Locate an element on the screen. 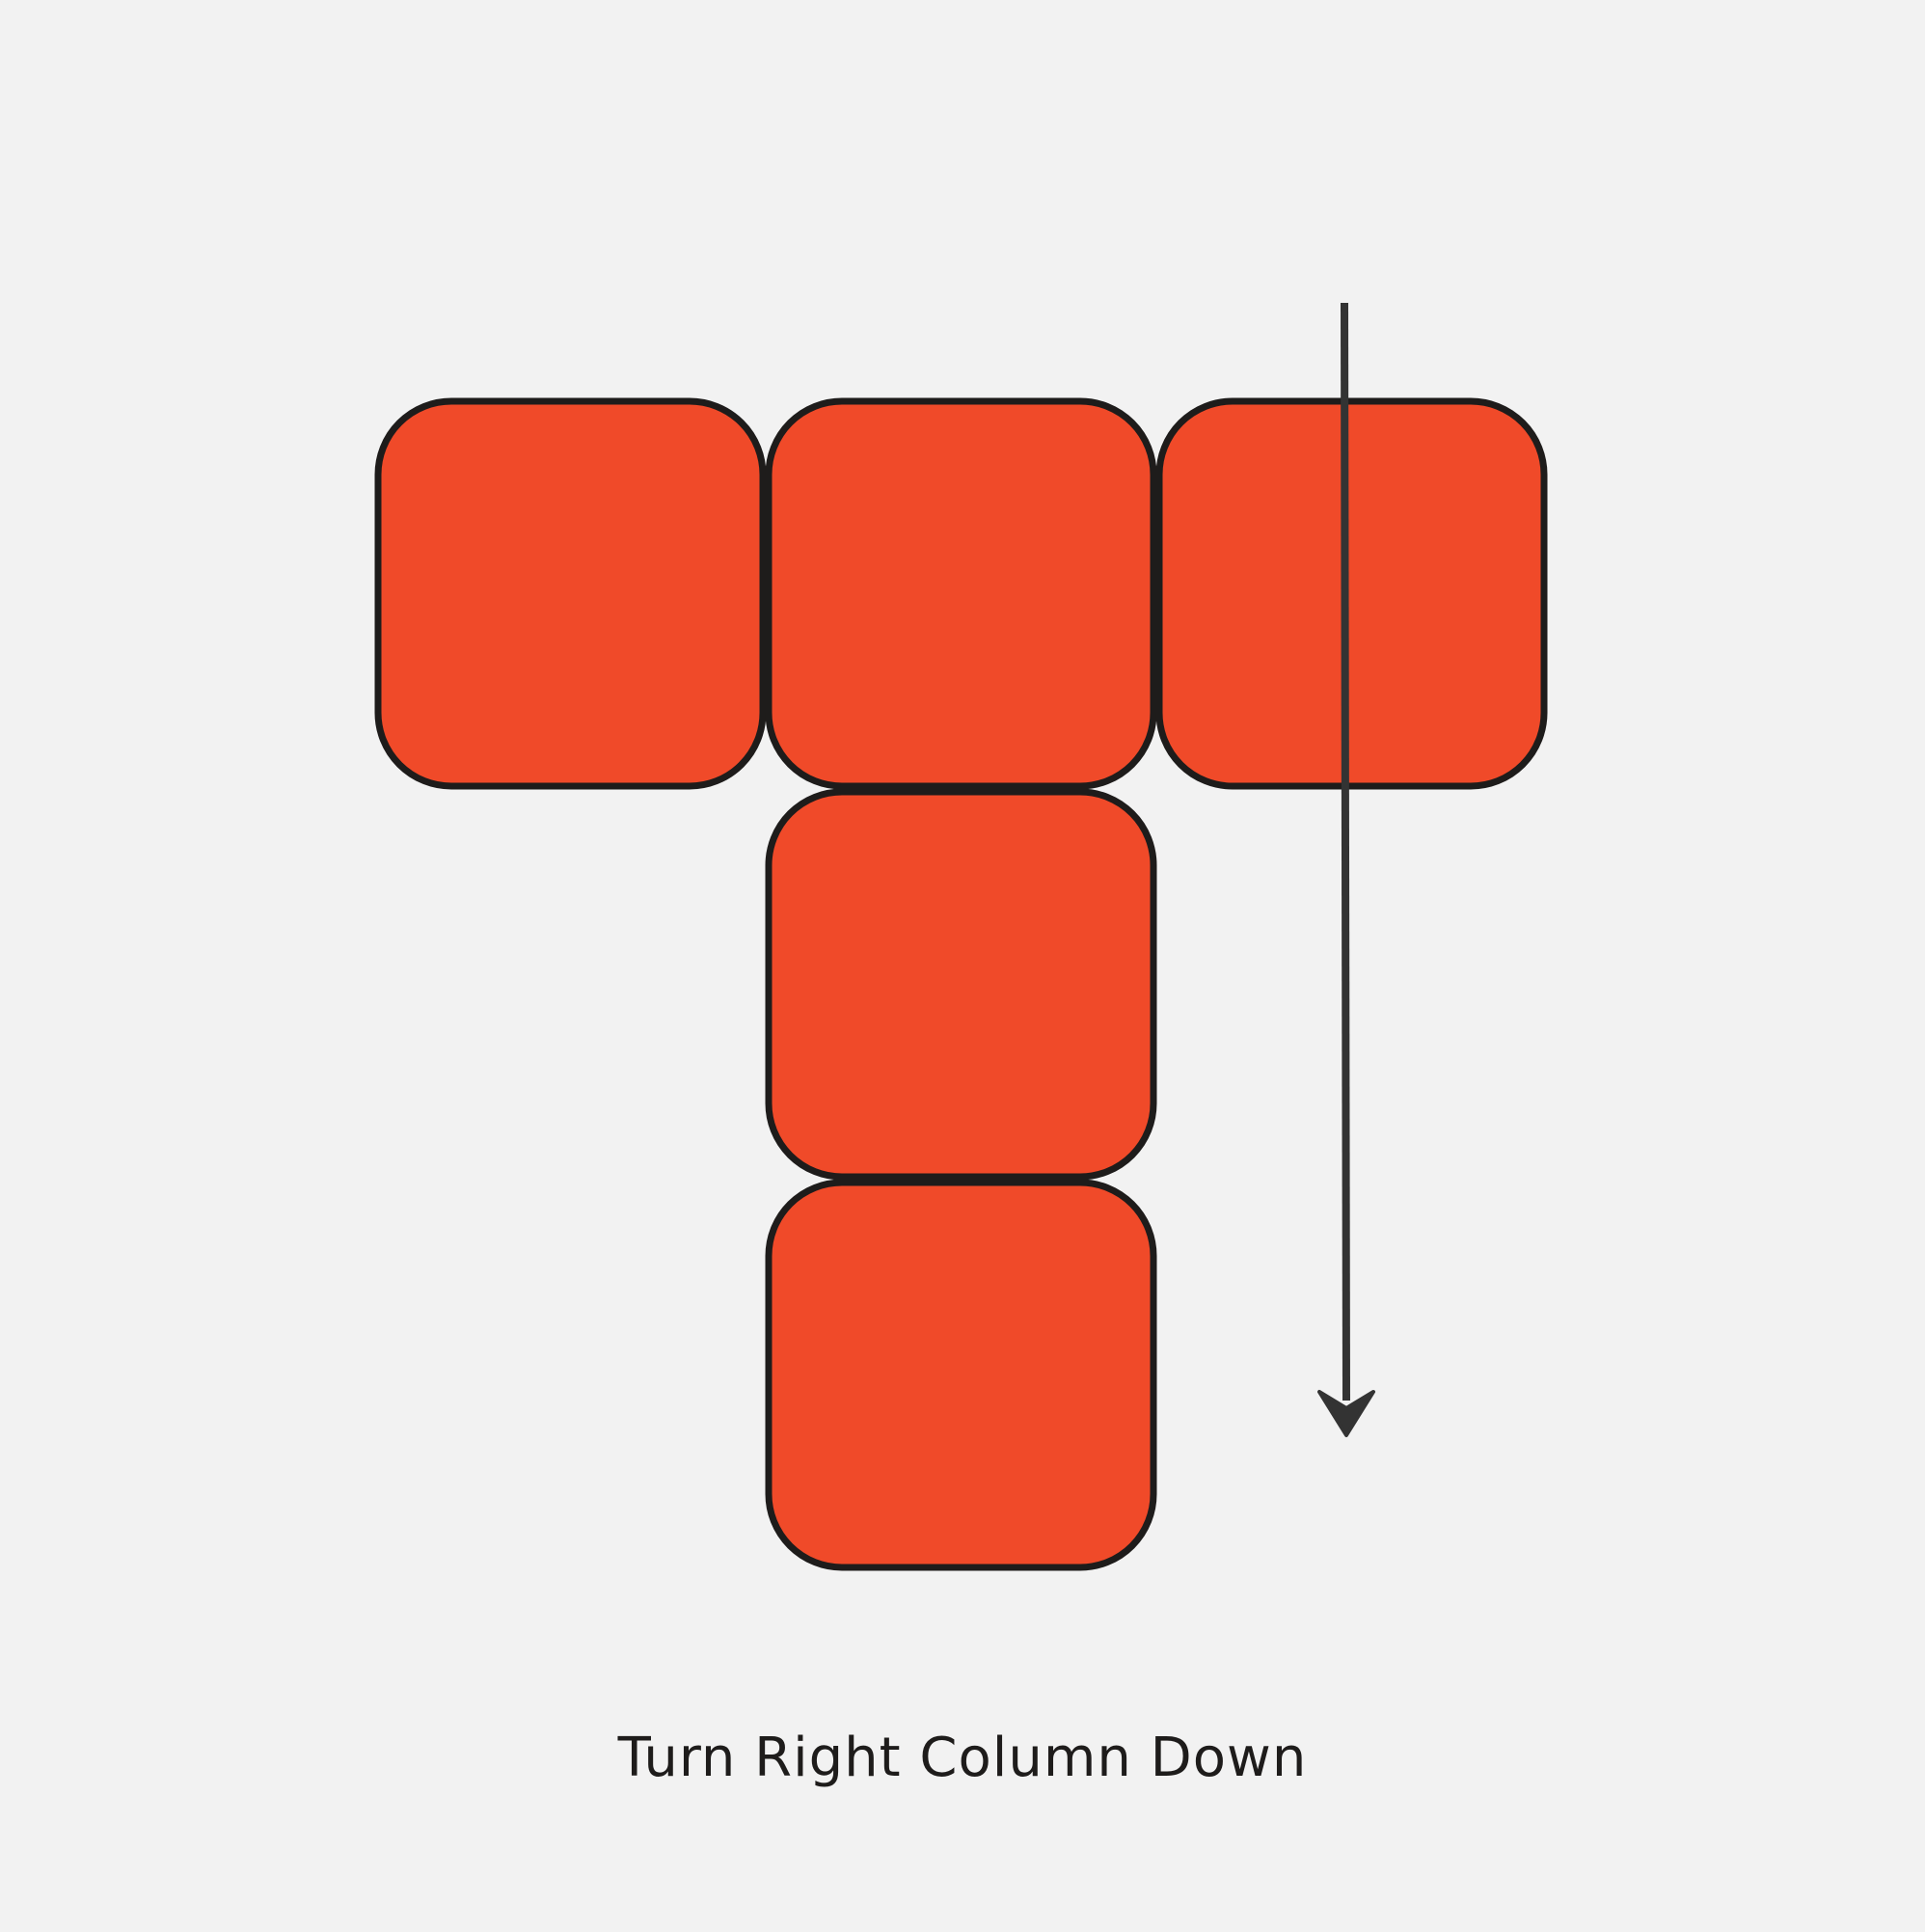 Image resolution: width=1925 pixels, height=1932 pixels. diagram-caption: Turn Right Column Down is located at coordinates (963, 1758).